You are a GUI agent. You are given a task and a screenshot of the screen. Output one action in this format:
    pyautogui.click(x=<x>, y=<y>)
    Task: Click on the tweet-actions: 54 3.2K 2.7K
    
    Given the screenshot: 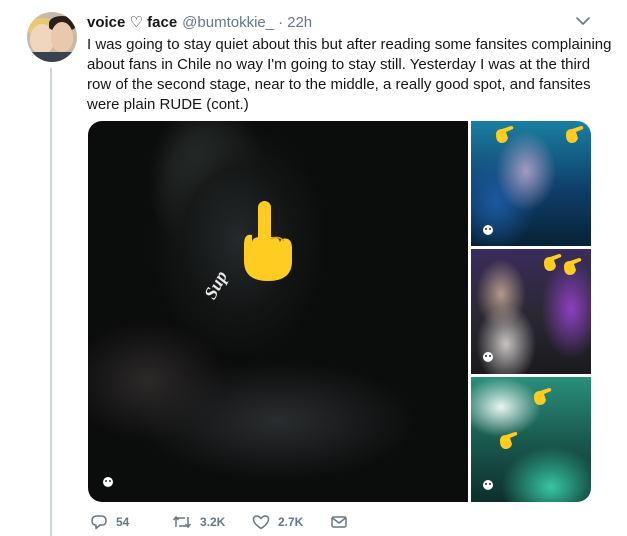 What is the action you would take?
    pyautogui.click(x=240, y=523)
    